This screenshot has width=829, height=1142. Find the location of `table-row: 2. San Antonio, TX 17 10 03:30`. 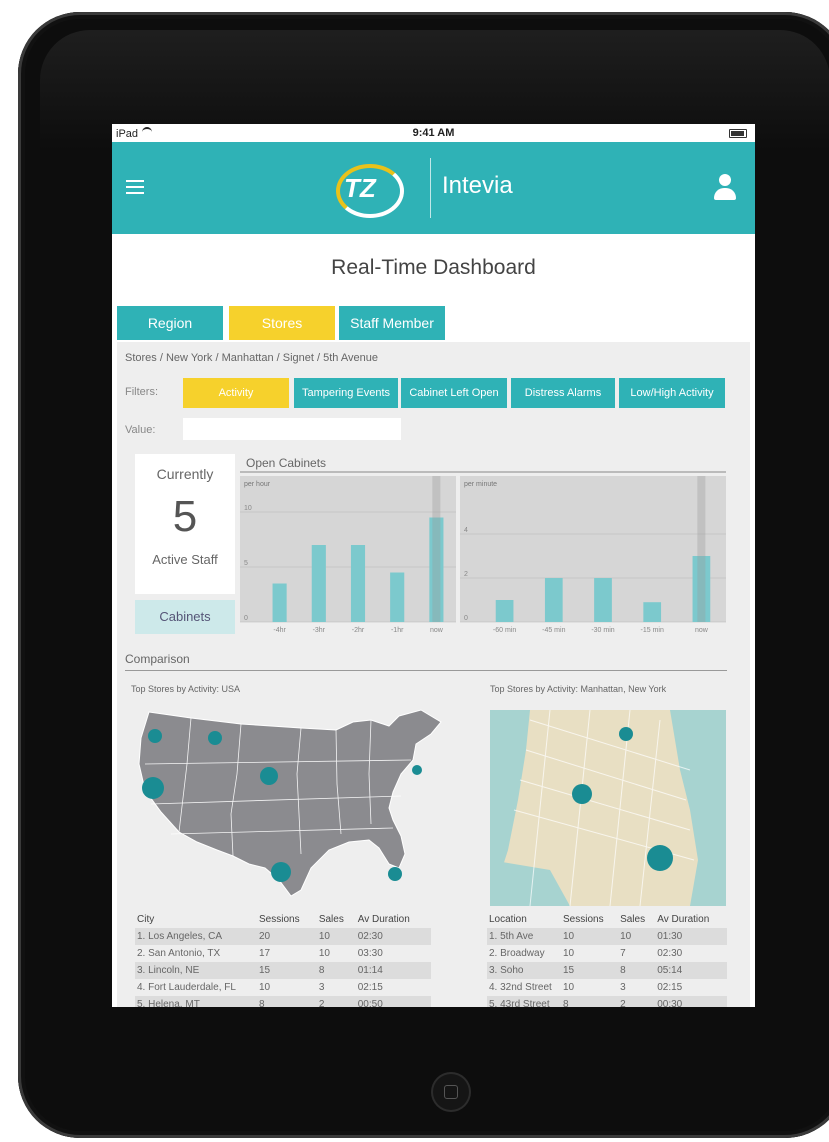

table-row: 2. San Antonio, TX 17 10 03:30 is located at coordinates (283, 953).